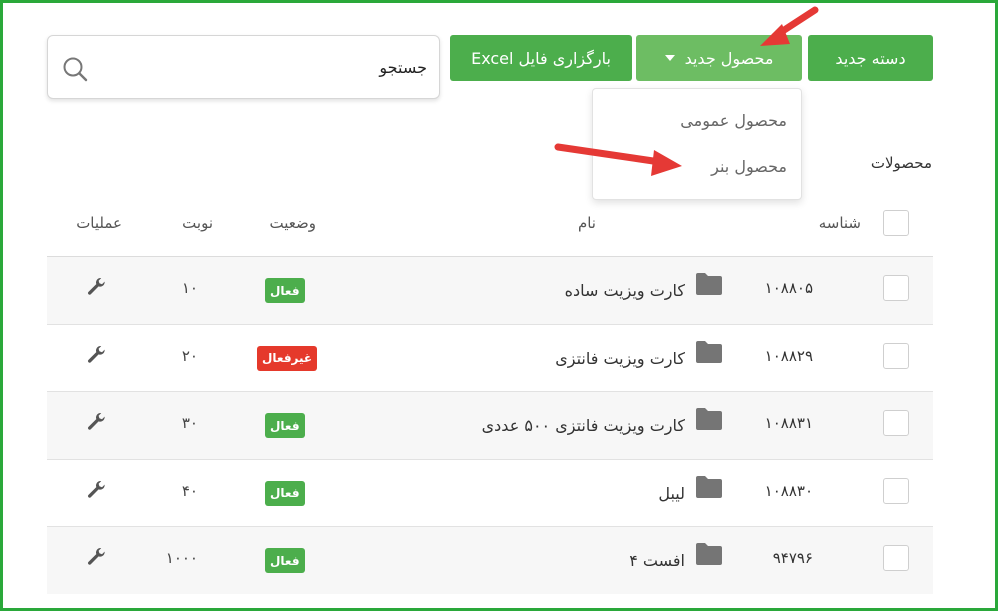 This screenshot has width=998, height=611. What do you see at coordinates (686, 91) in the screenshot?
I see `annotation-arrows` at bounding box center [686, 91].